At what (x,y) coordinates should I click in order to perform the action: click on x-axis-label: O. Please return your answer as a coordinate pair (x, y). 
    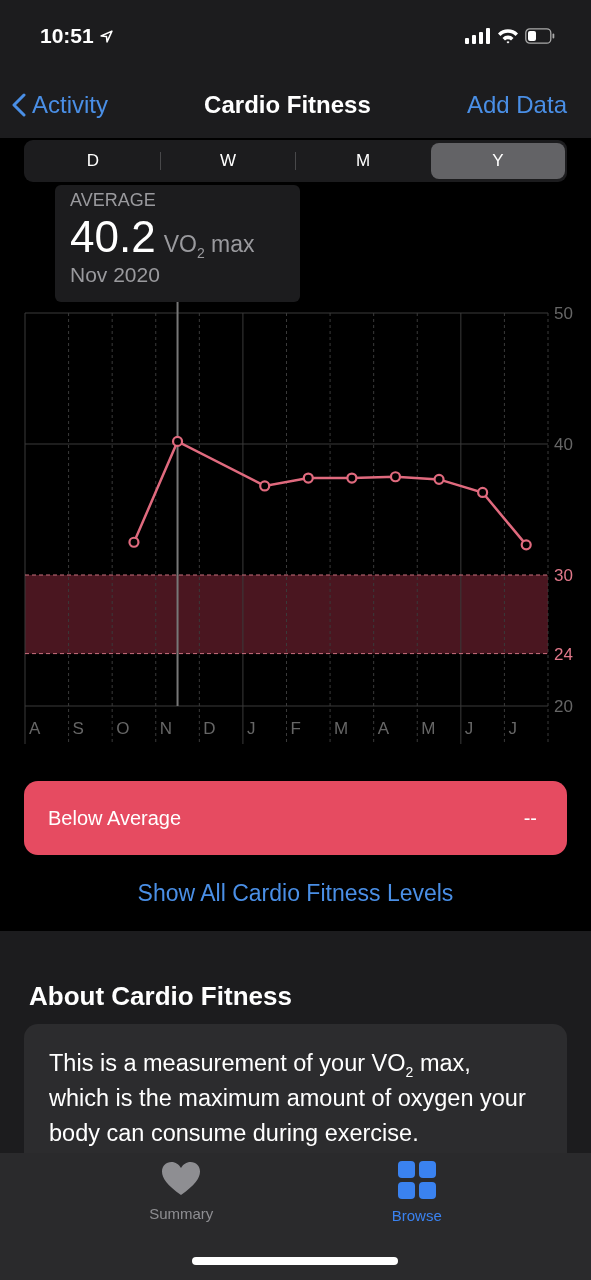
    Looking at the image, I should click on (123, 728).